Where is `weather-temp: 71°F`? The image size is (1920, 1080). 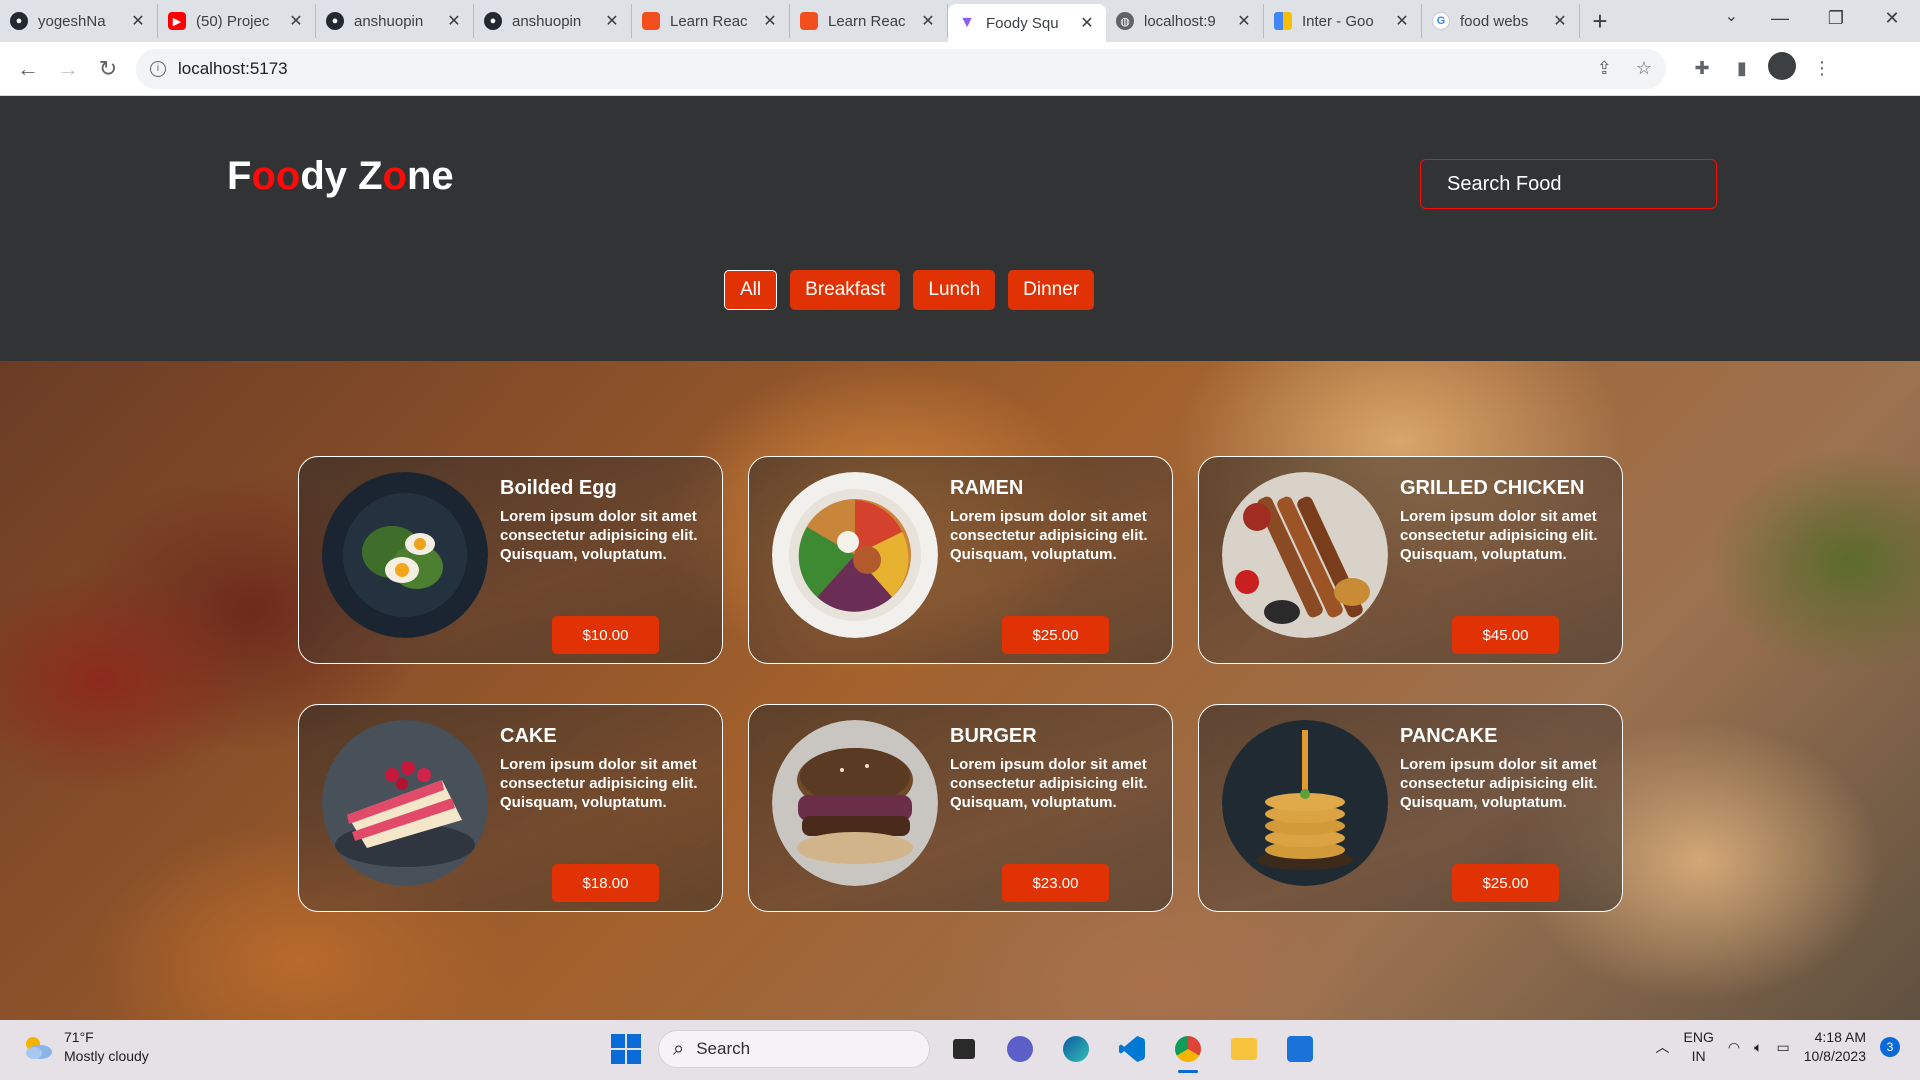
weather-temp: 71°F is located at coordinates (79, 1037).